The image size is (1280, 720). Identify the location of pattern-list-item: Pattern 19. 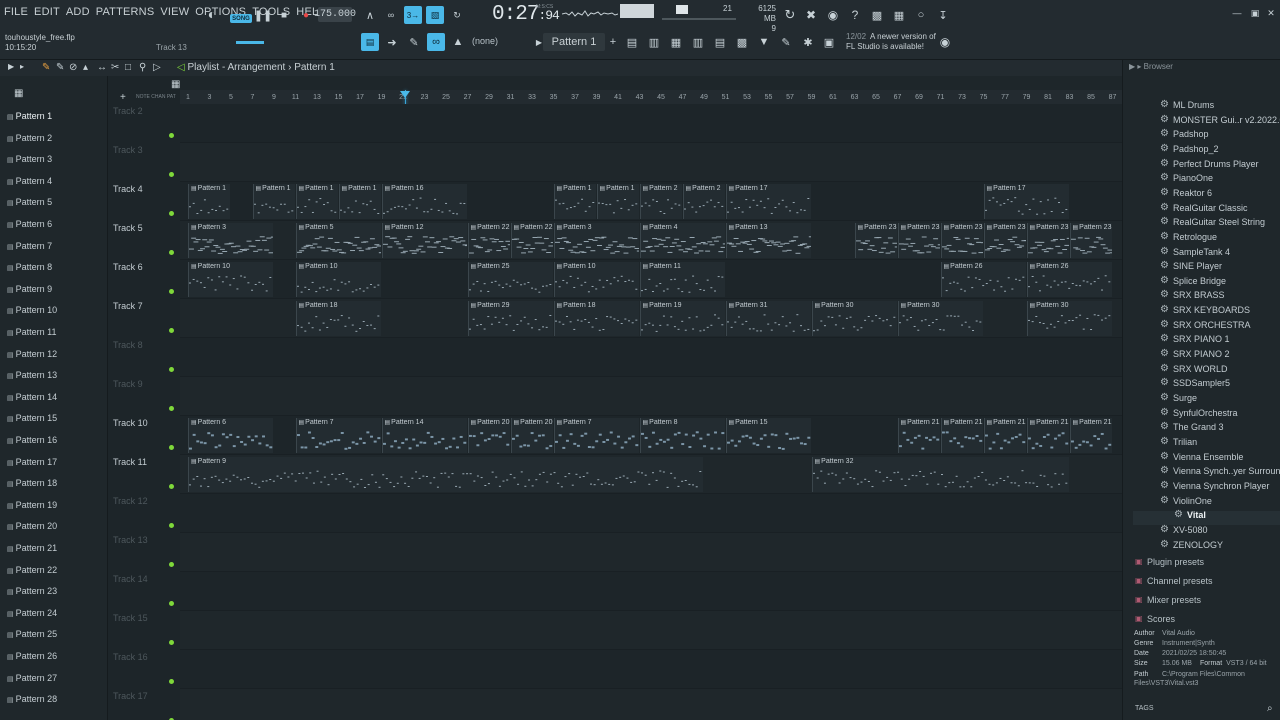
(32, 505).